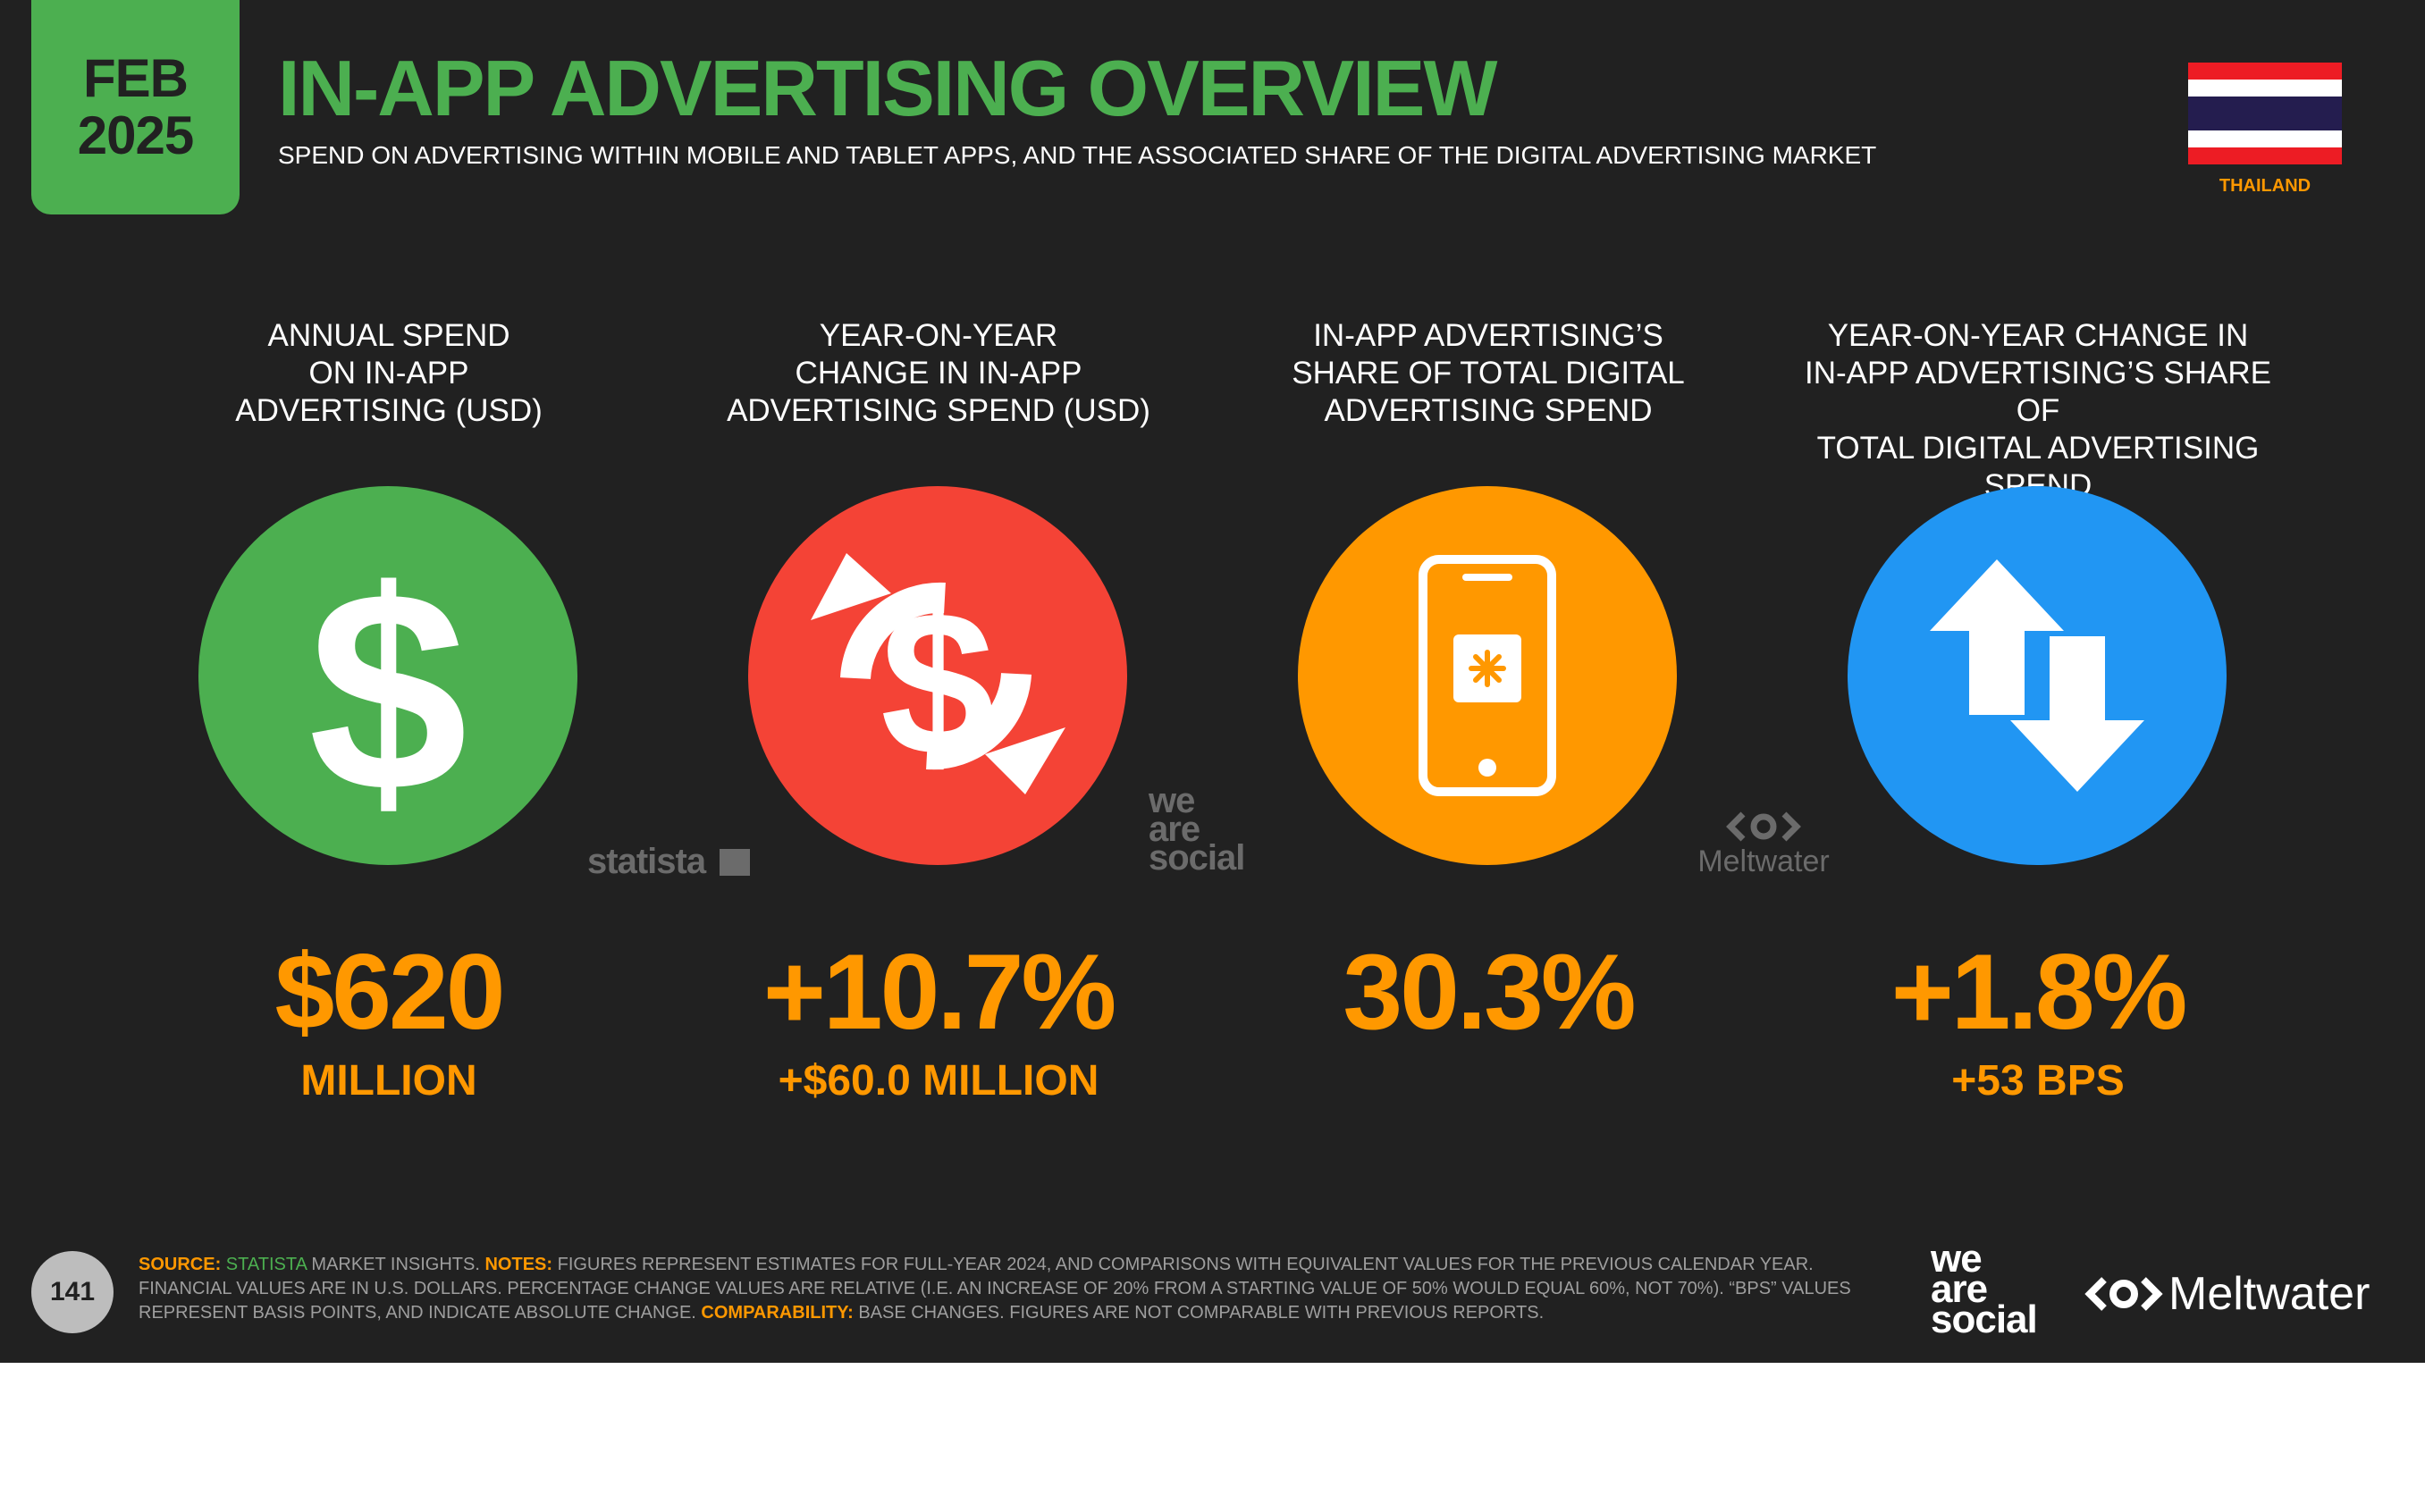 The image size is (2425, 1512). What do you see at coordinates (388, 335) in the screenshot?
I see `heading-line: ANNUAL SPEND` at bounding box center [388, 335].